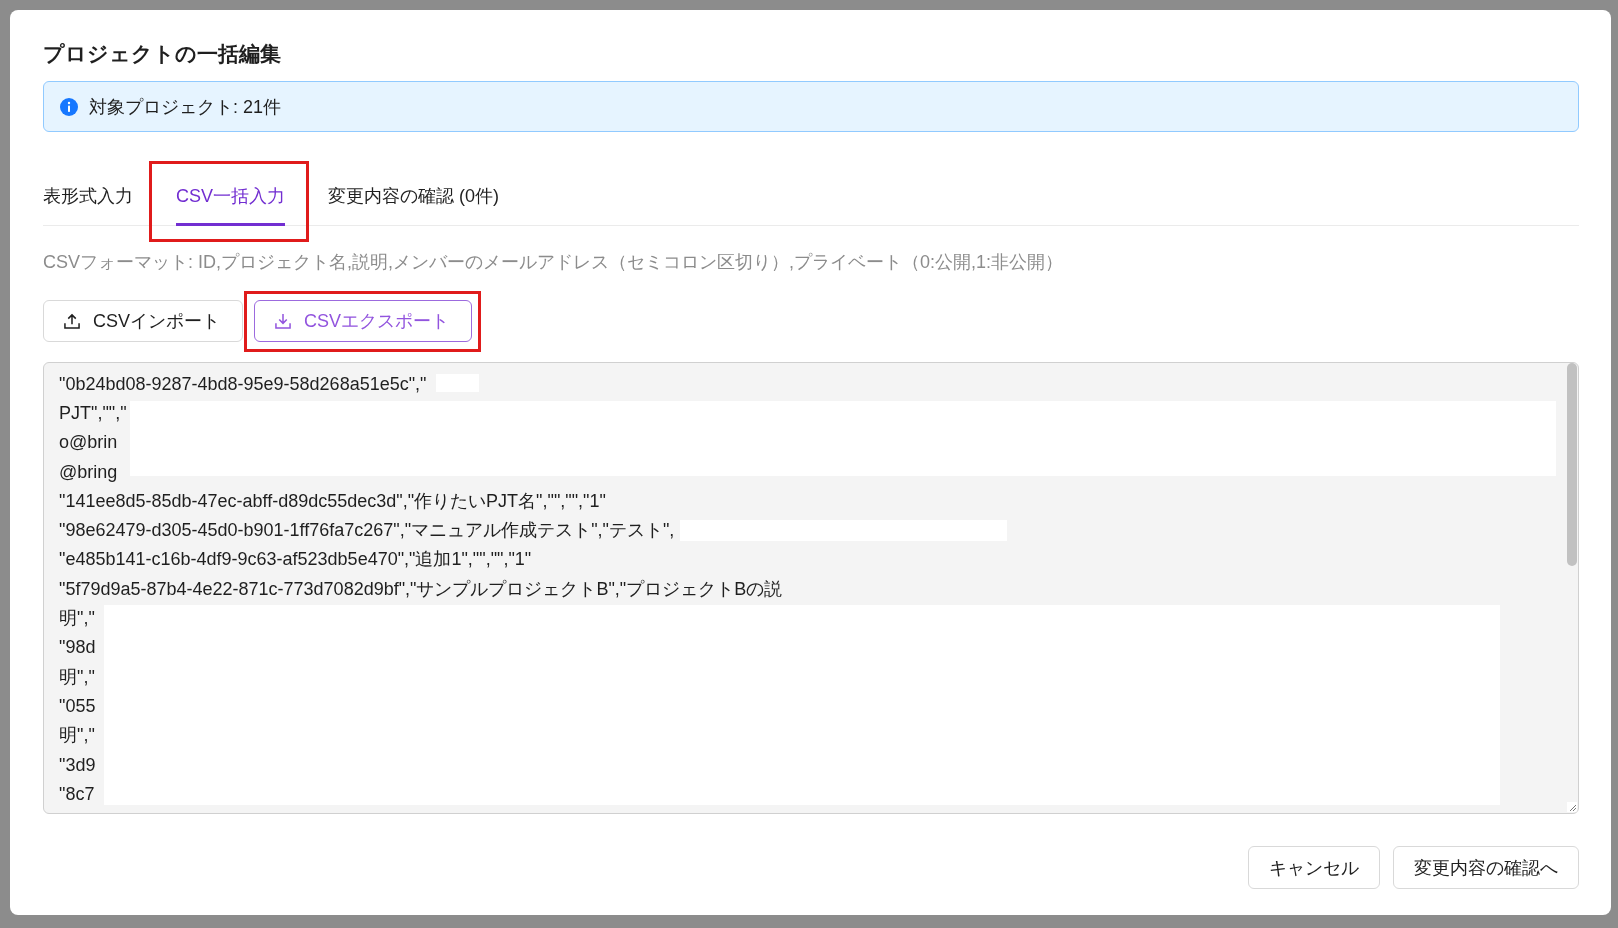 This screenshot has width=1618, height=928. What do you see at coordinates (1572, 807) in the screenshot?
I see `resize-handle-icon` at bounding box center [1572, 807].